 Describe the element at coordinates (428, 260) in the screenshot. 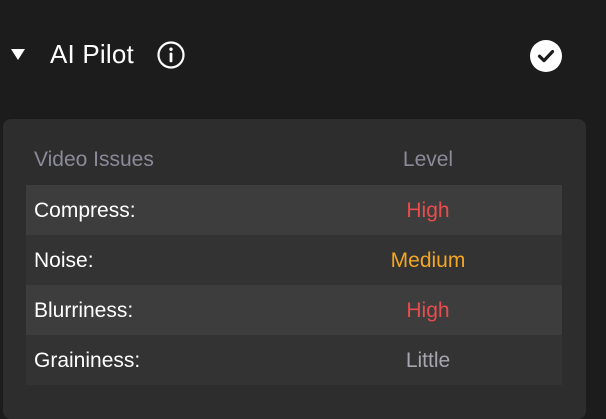

I see `issue-level: Medium` at that location.